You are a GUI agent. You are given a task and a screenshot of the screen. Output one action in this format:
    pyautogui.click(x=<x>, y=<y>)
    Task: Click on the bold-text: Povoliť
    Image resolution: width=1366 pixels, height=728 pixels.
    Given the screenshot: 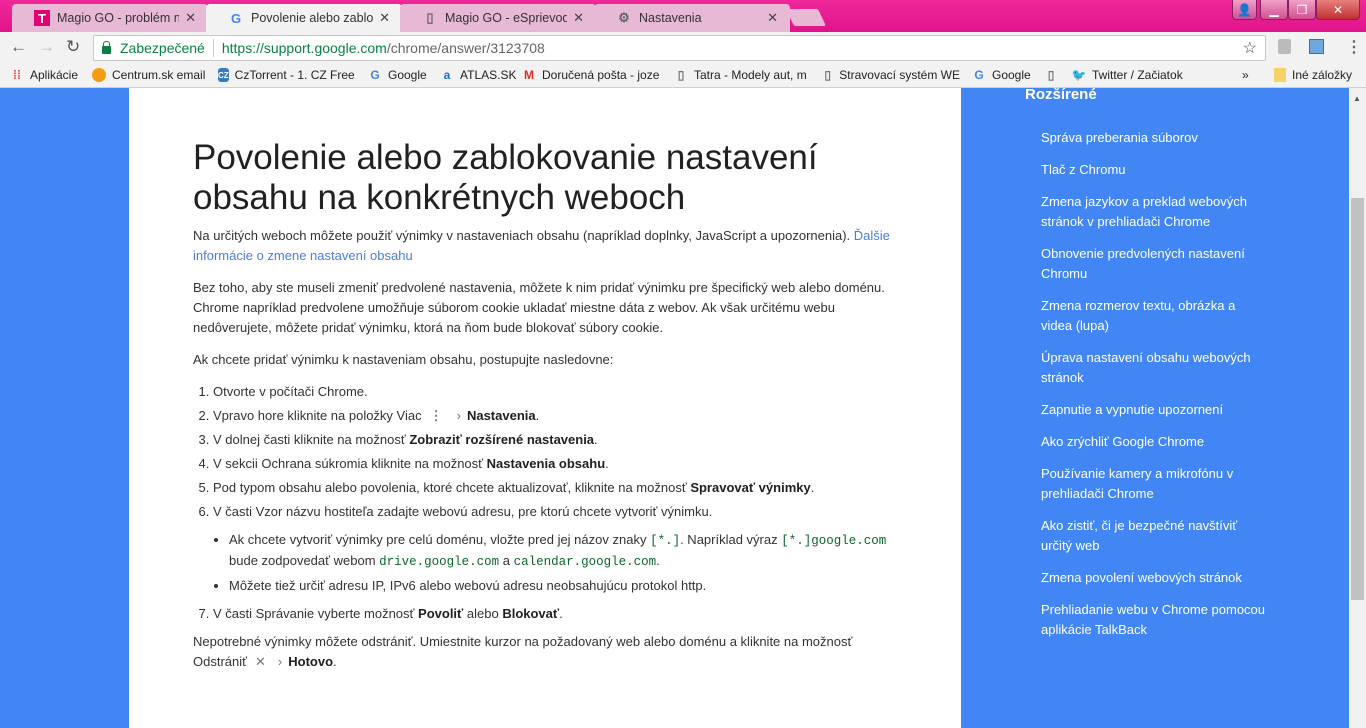 What is the action you would take?
    pyautogui.click(x=441, y=613)
    